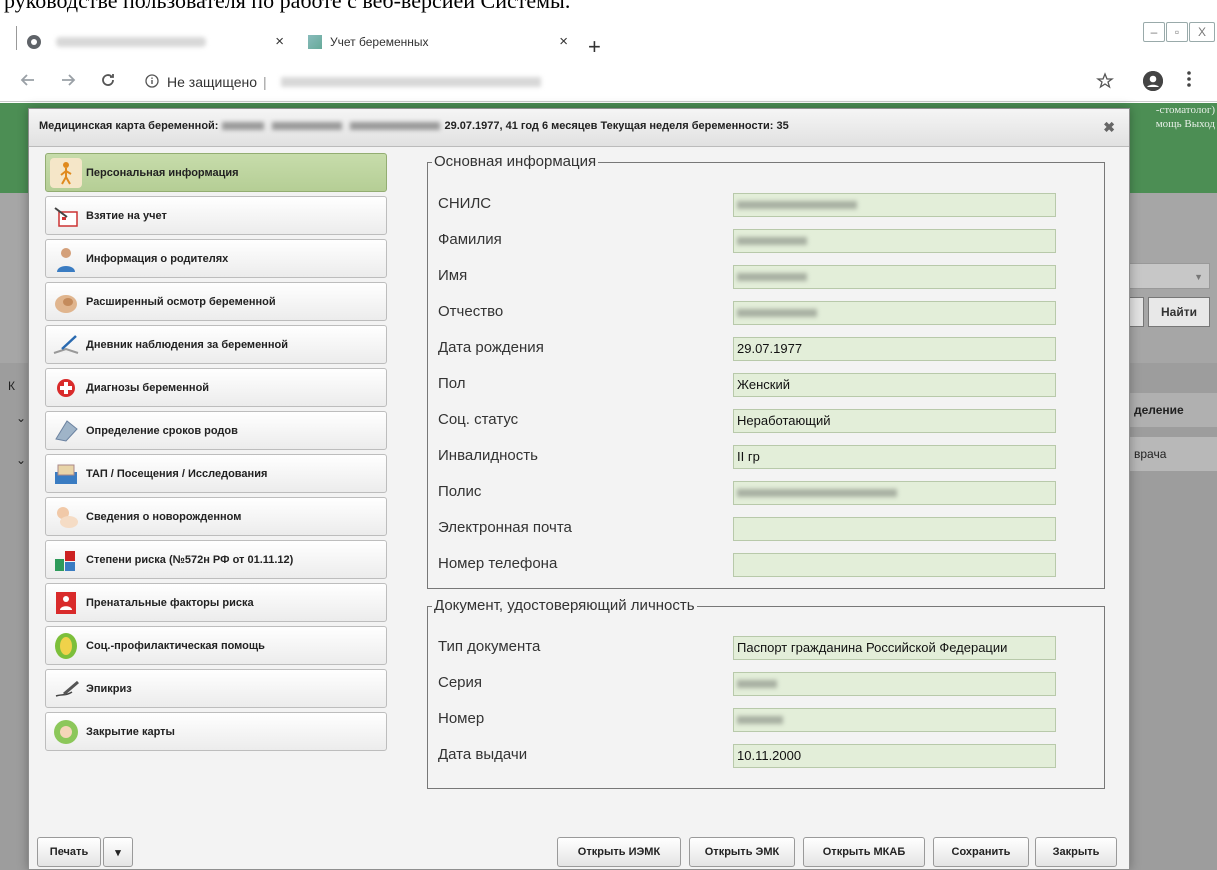 This screenshot has width=1217, height=870. What do you see at coordinates (742, 852) in the screenshot?
I see `open-emk-button: Открыть ЭМК` at bounding box center [742, 852].